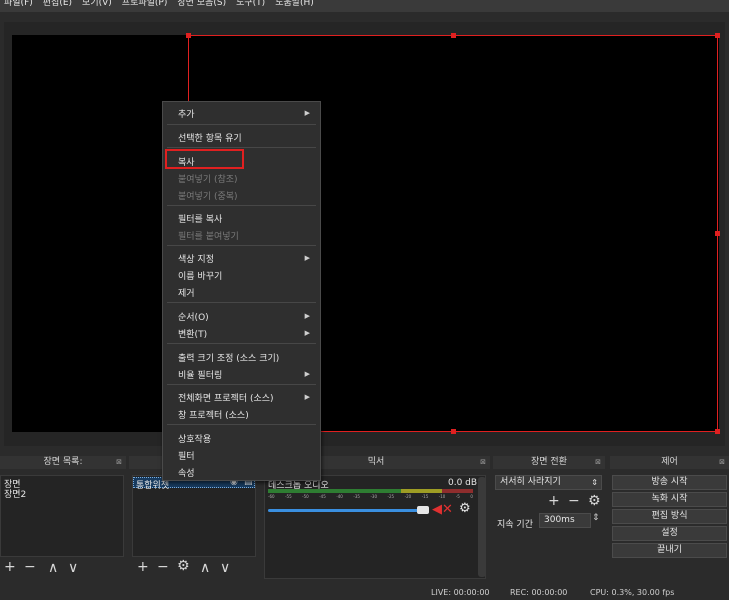  What do you see at coordinates (186, 455) in the screenshot?
I see `menu-item-filters: 필터` at bounding box center [186, 455].